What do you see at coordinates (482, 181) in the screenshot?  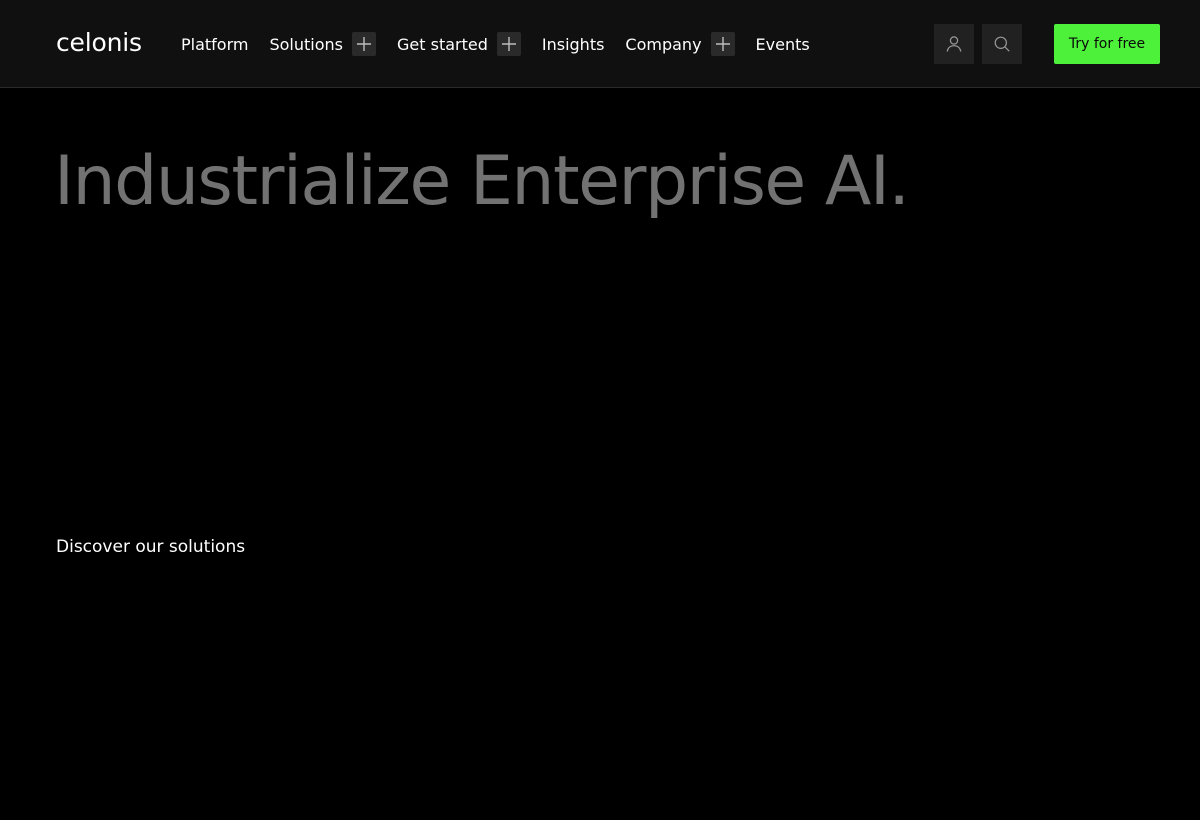 I see `hero-title: Industrialize Enterprise AI.` at bounding box center [482, 181].